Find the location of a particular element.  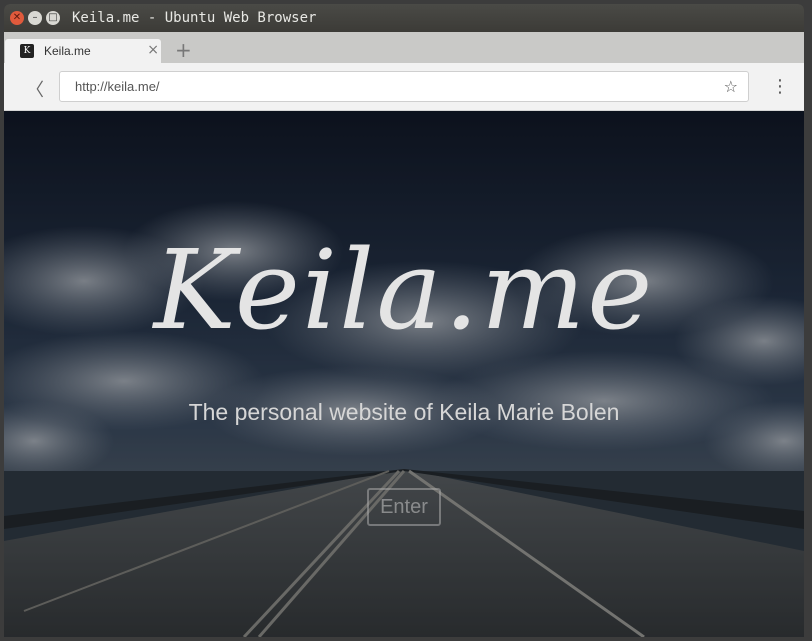

maximize-window-button: □ is located at coordinates (53, 18).